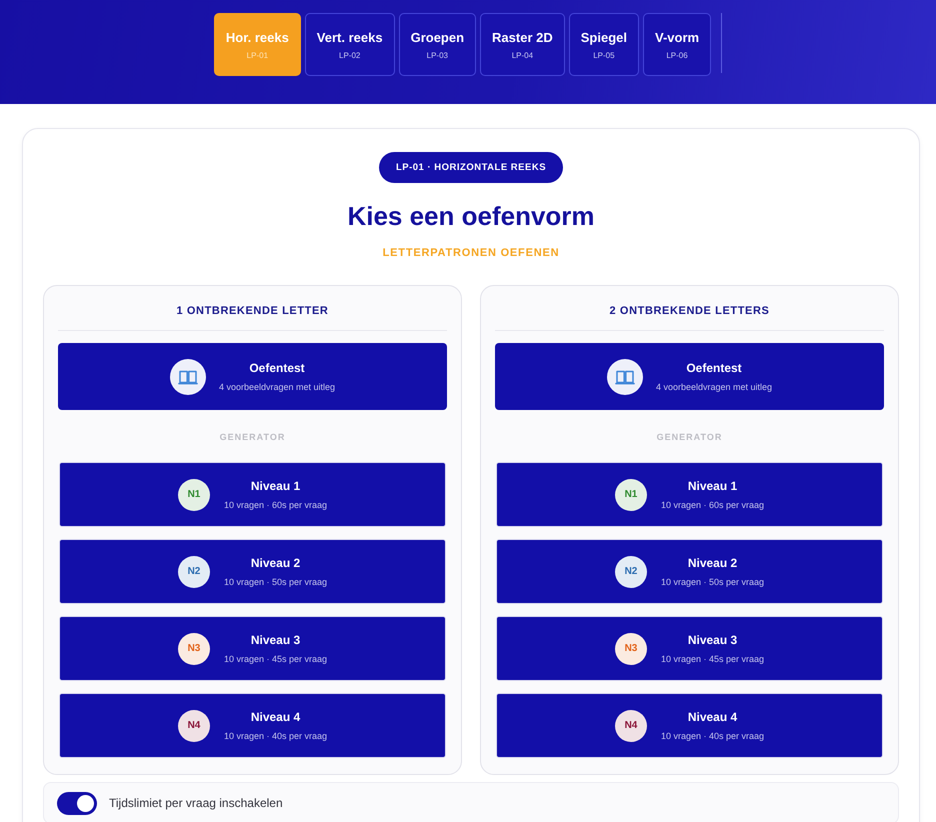 This screenshot has width=936, height=822. I want to click on tab: Spiegel LP-05, so click(603, 44).